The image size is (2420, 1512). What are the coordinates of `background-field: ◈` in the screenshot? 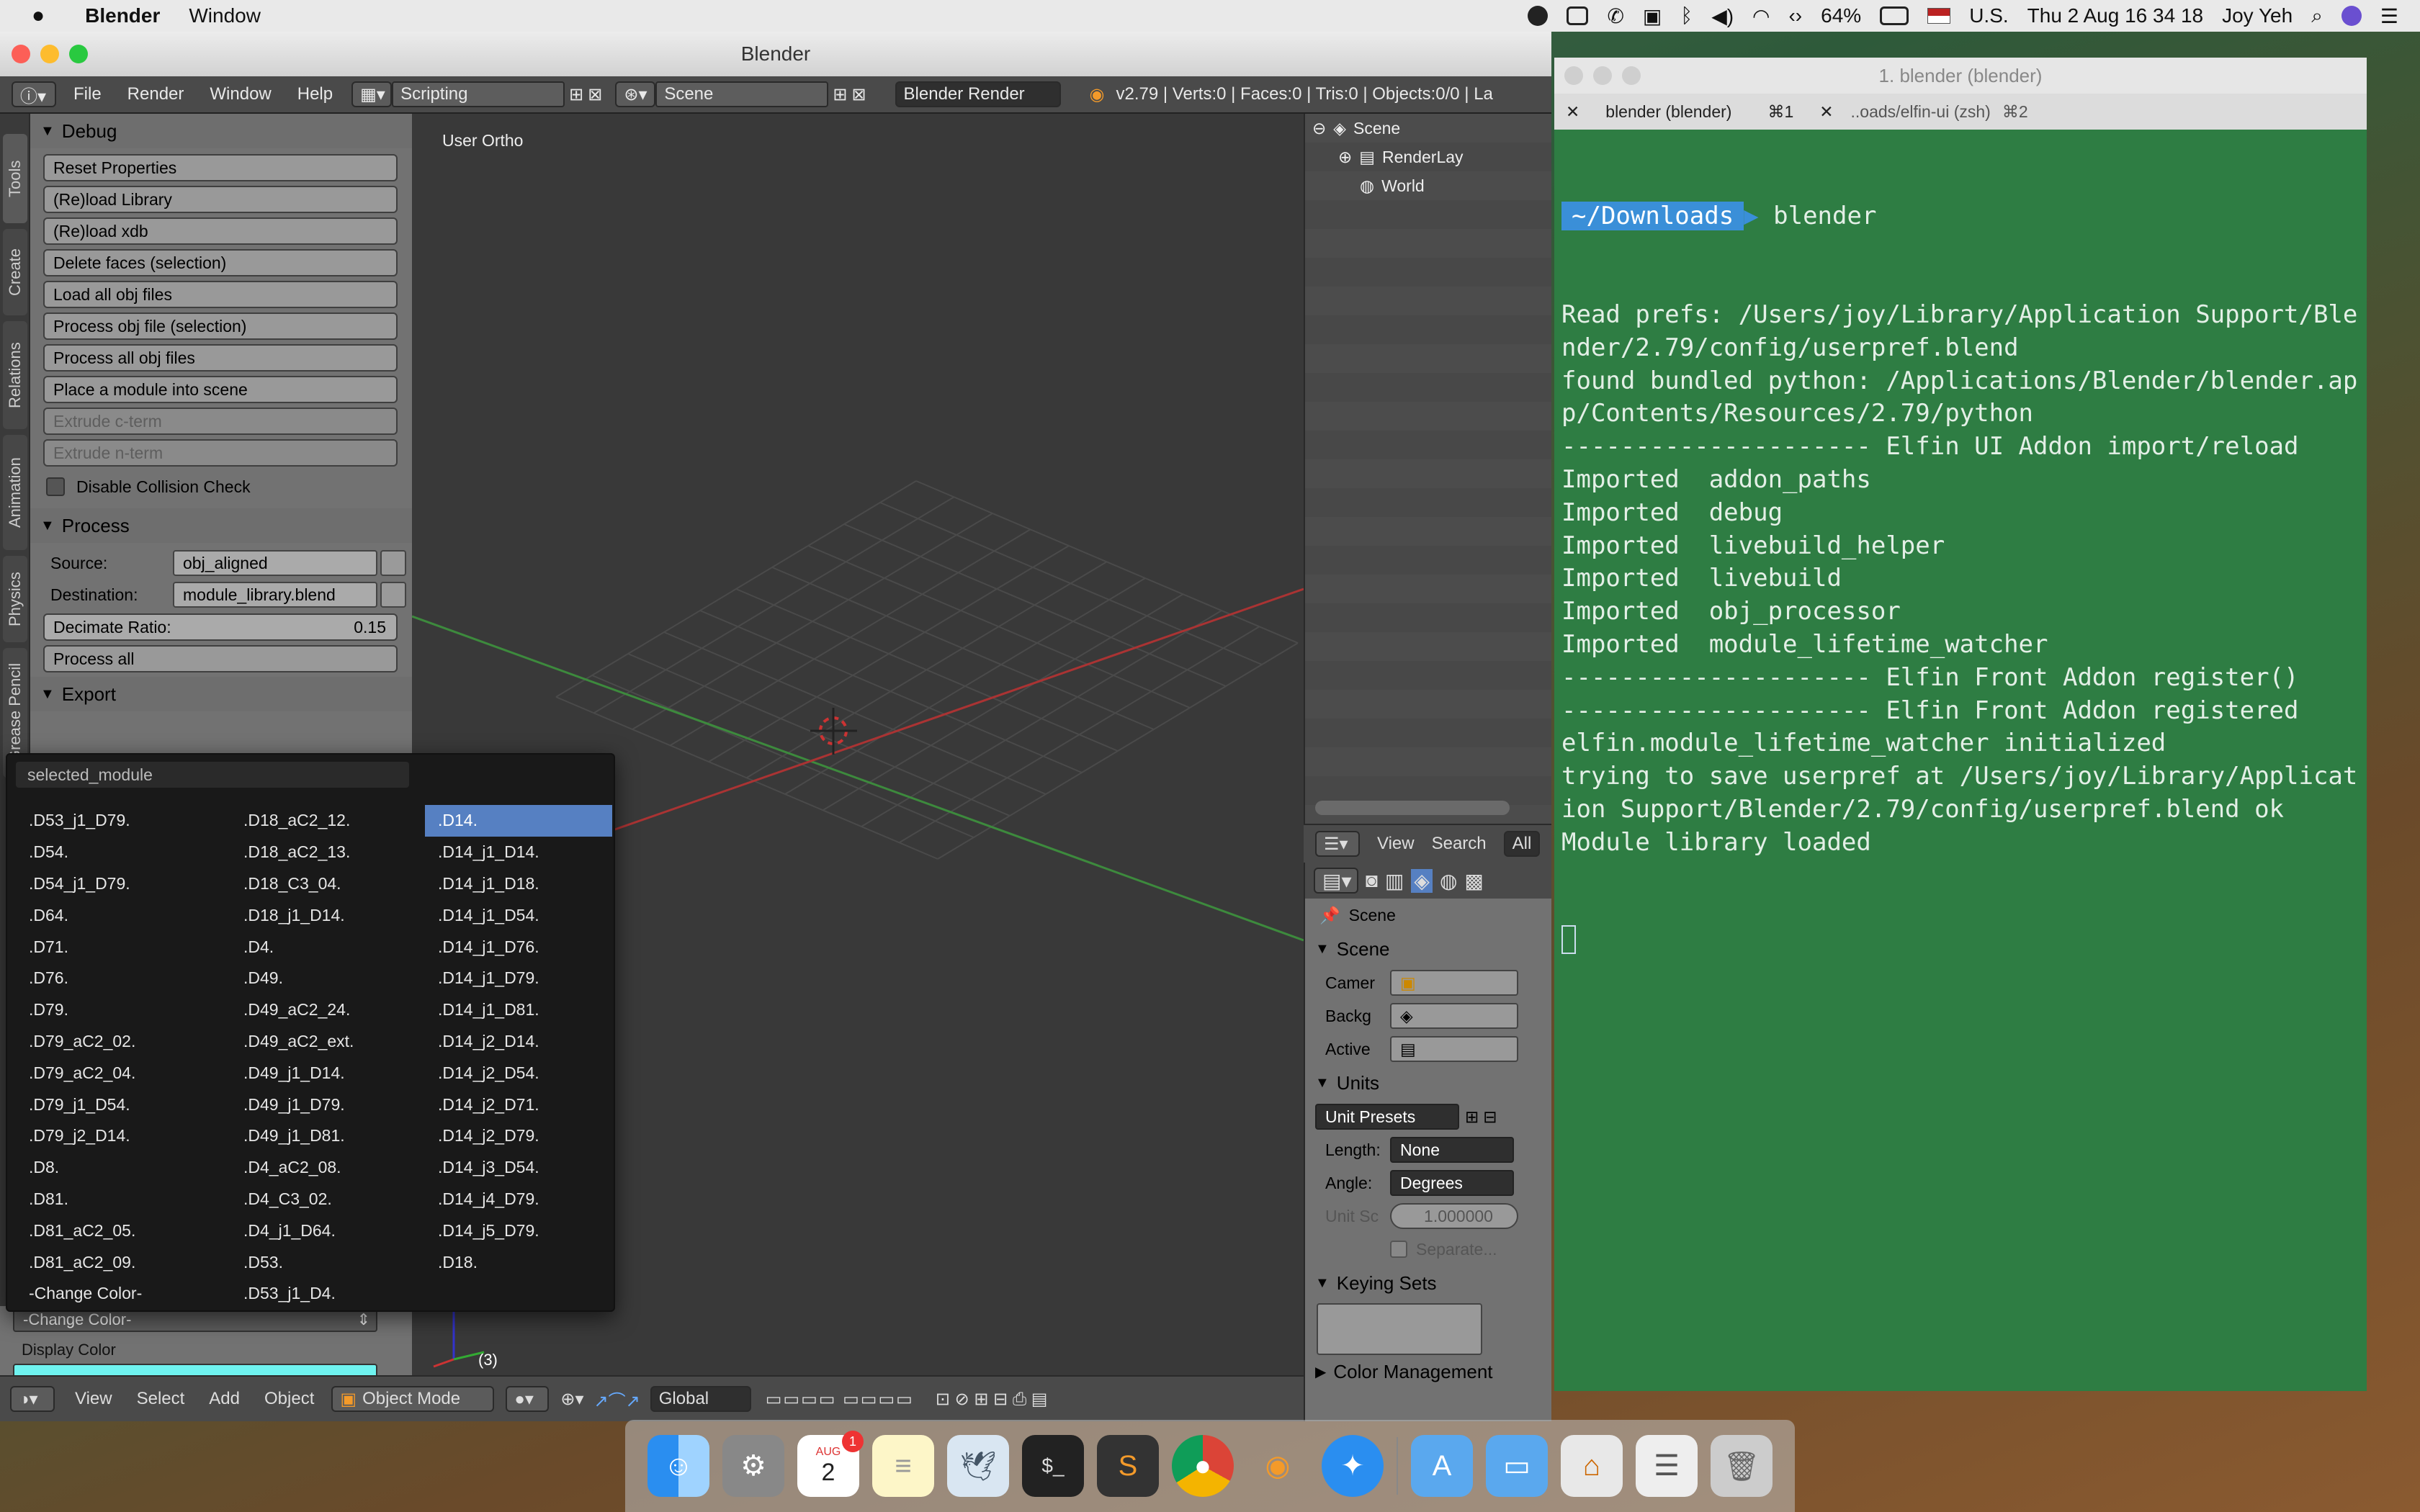 It's located at (1454, 1016).